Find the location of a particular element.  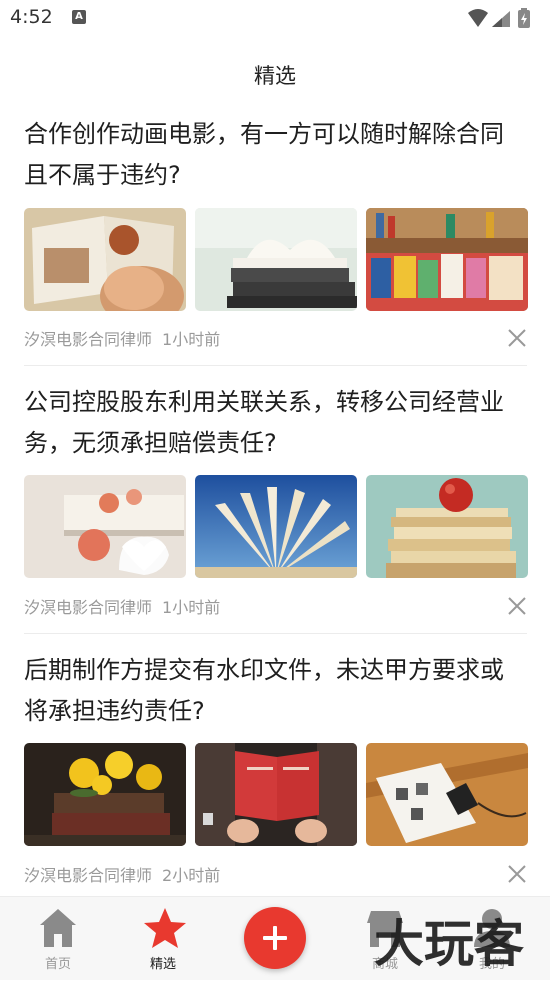

tab-shop: 商城 is located at coordinates (385, 938).